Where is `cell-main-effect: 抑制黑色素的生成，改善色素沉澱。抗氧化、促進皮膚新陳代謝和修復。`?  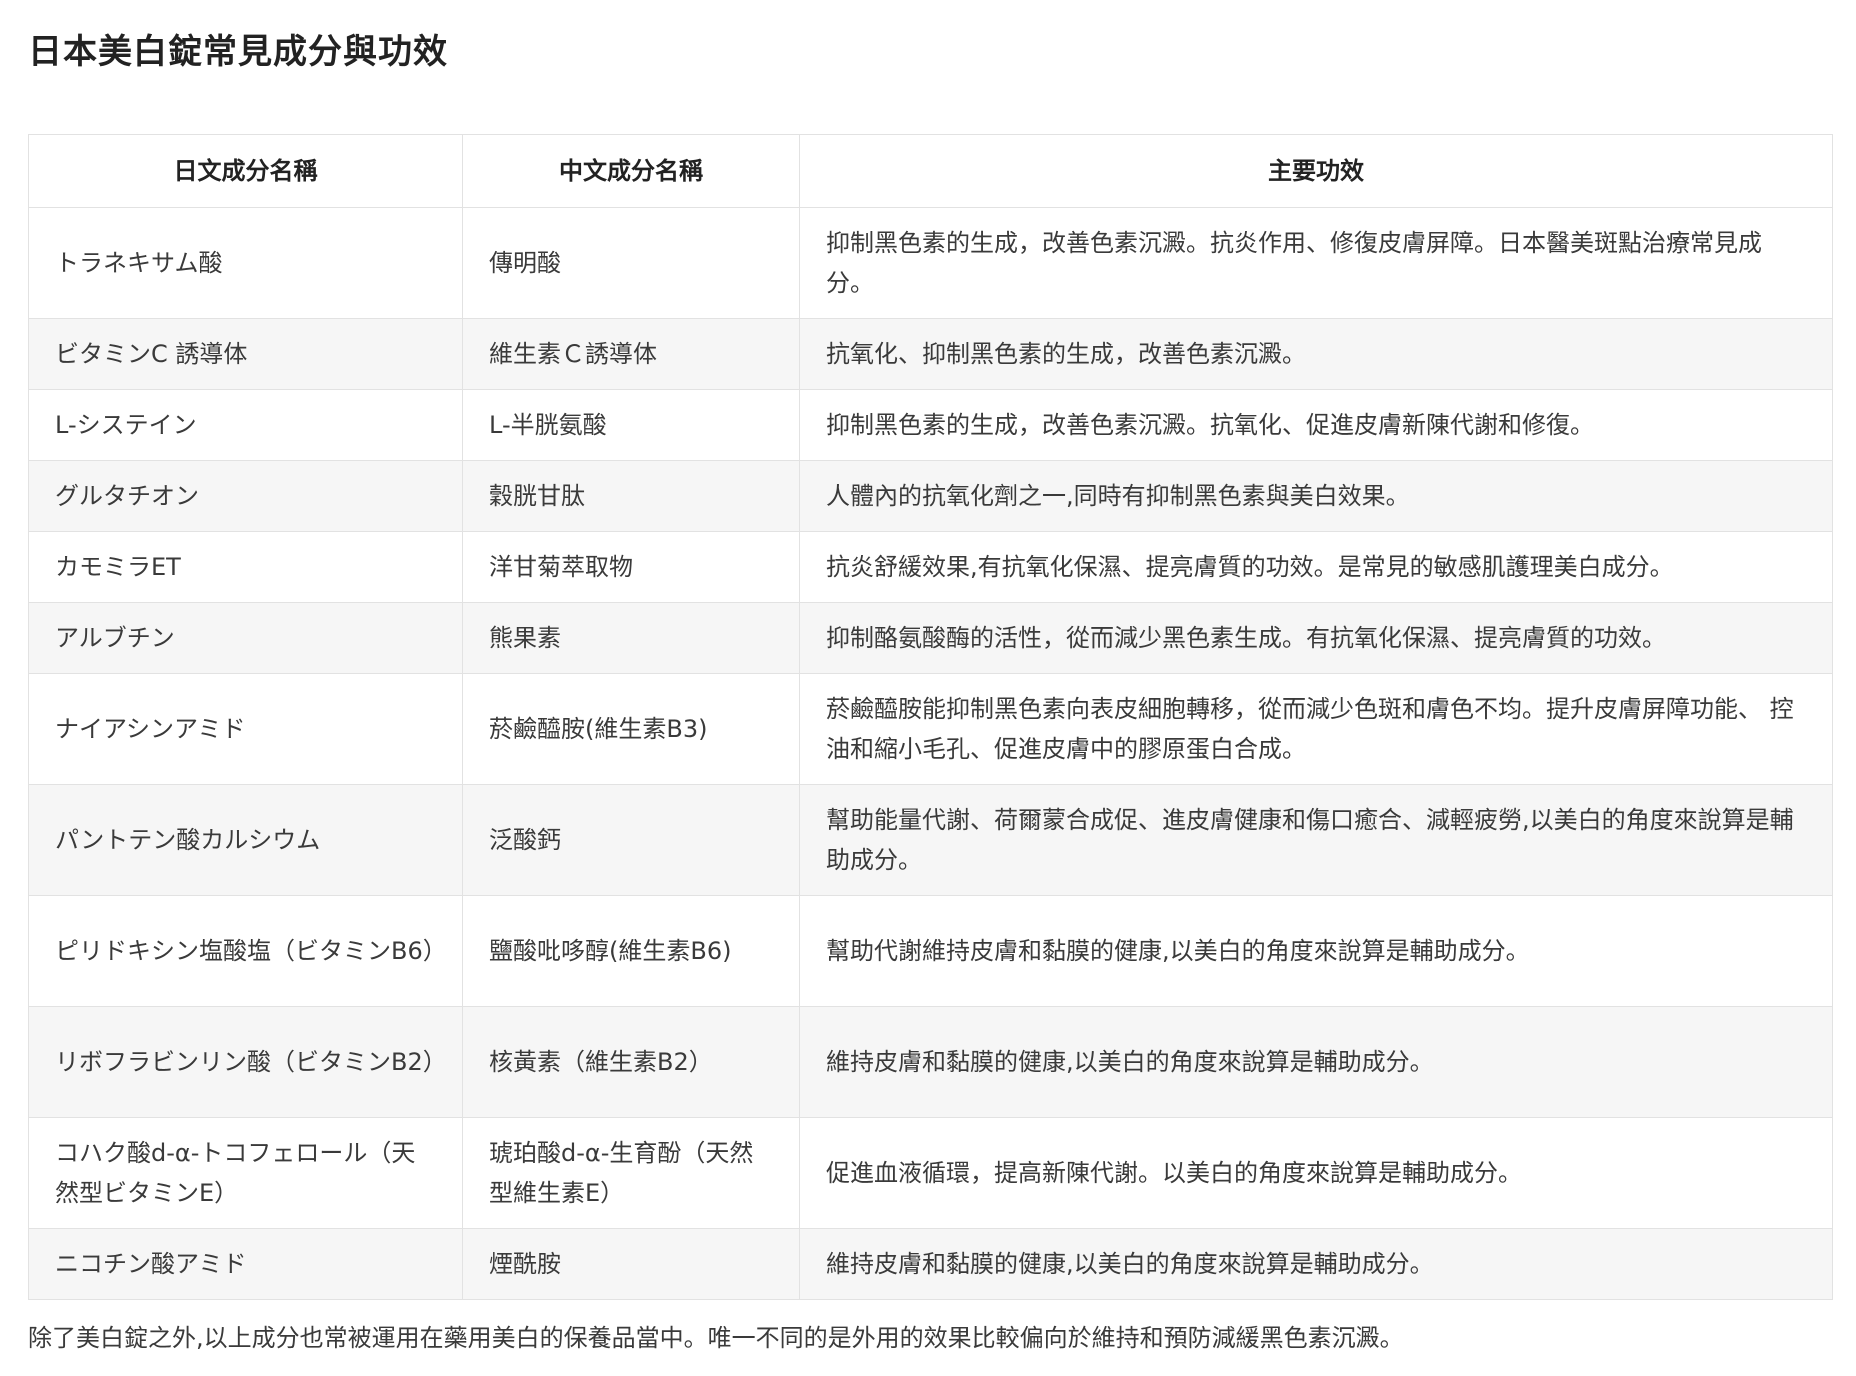 cell-main-effect: 抑制黑色素的生成，改善色素沉澱。抗氧化、促進皮膚新陳代謝和修復。 is located at coordinates (1316, 425).